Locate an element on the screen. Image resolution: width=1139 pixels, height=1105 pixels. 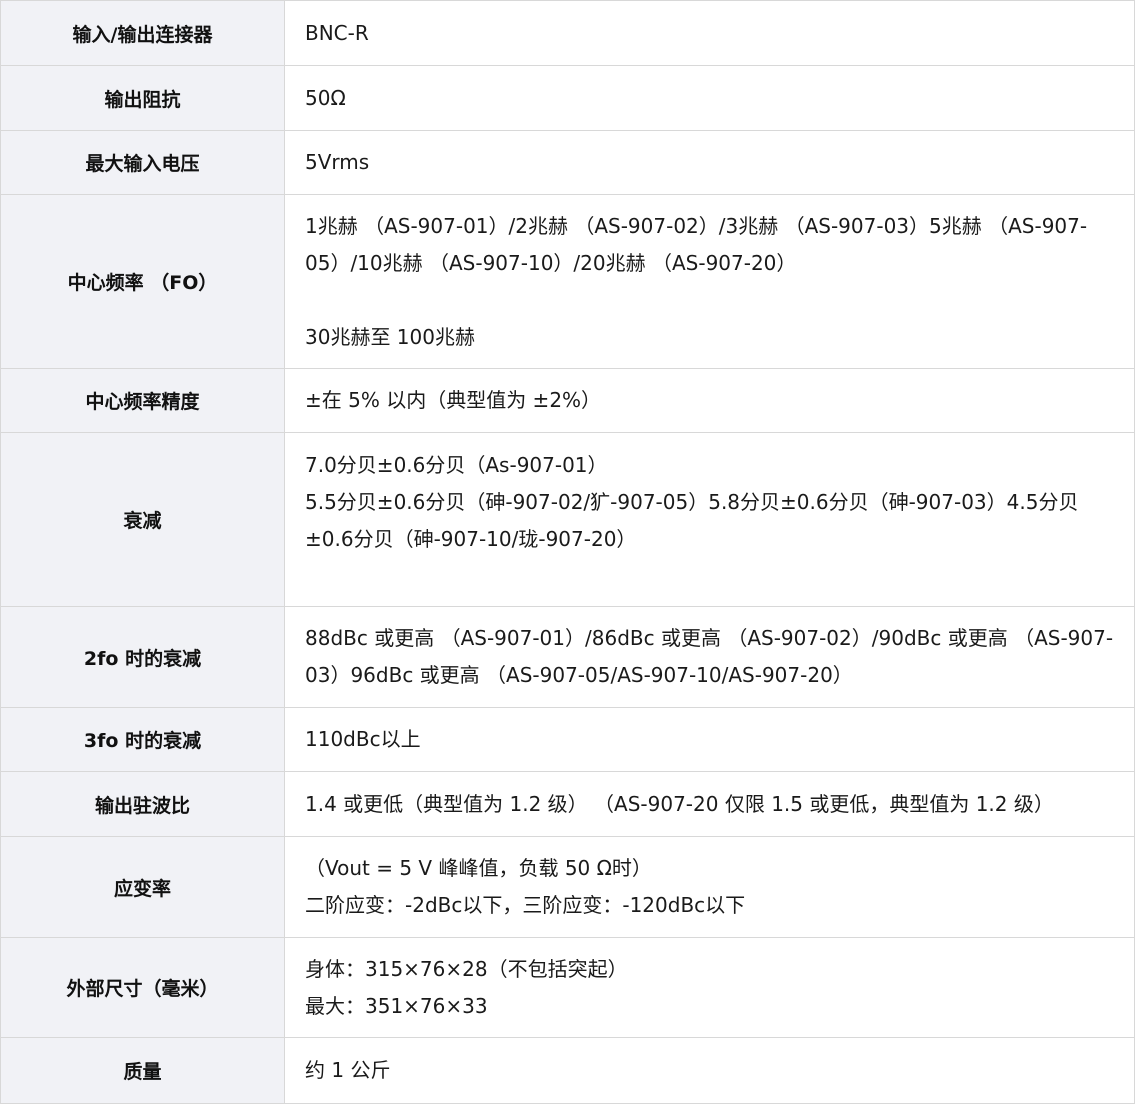
table-row: 3fo 时的衰减 110dBc以上 is located at coordinates (567, 739).